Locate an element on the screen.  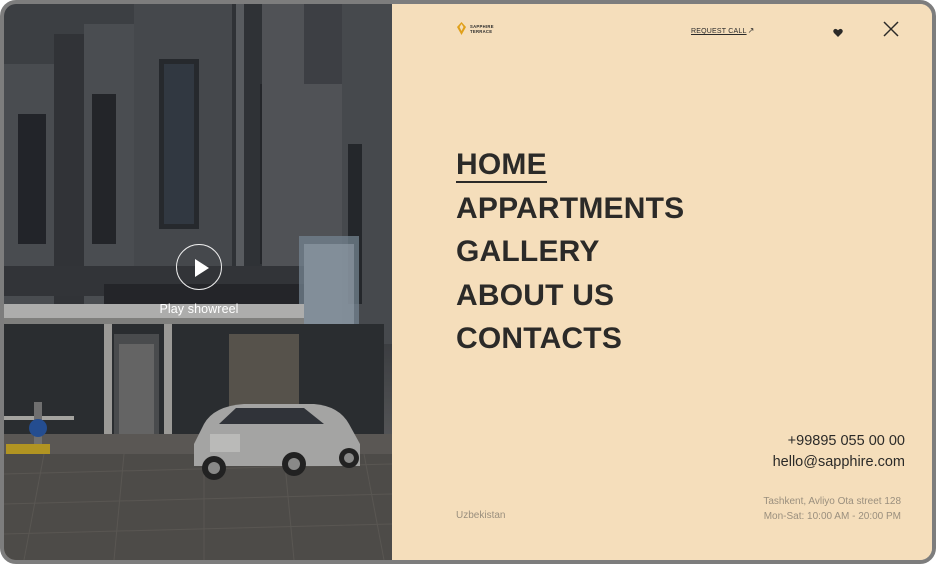
logo-text: SAPPHIRE TERRACE is located at coordinates (482, 29).